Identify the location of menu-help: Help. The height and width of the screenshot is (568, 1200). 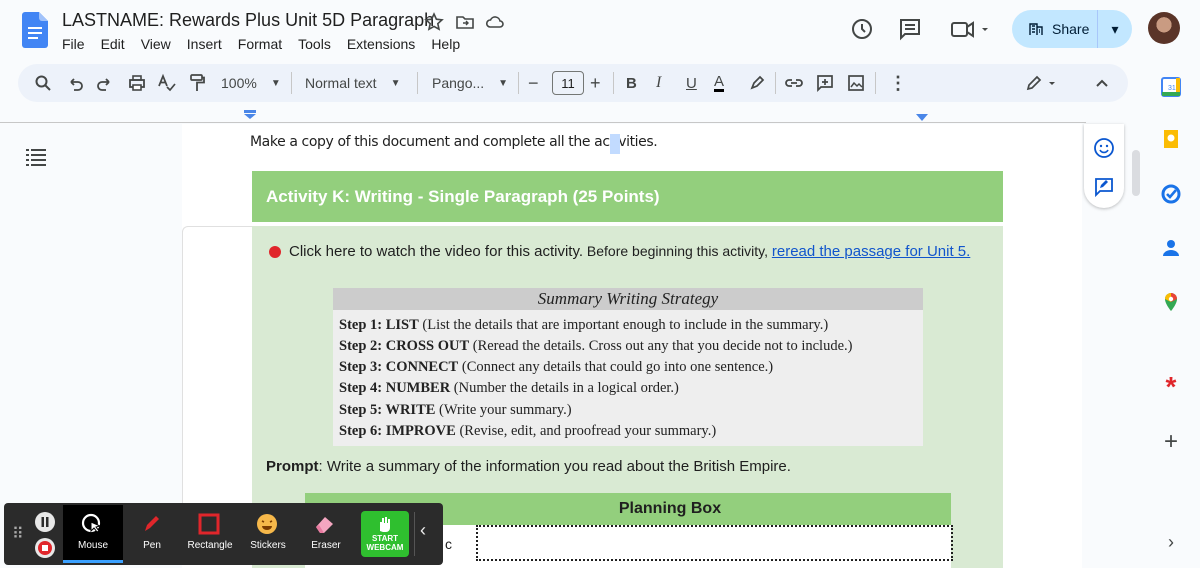
(445, 44).